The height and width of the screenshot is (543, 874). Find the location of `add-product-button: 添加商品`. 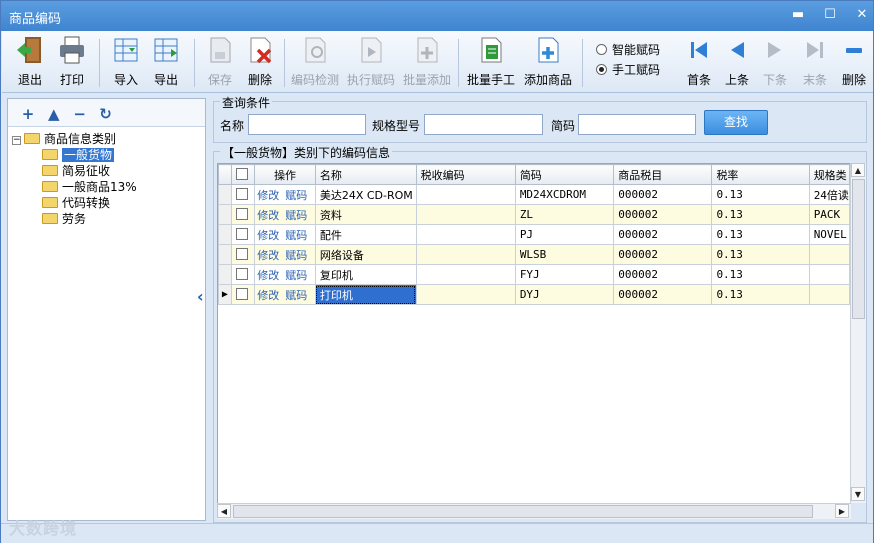

add-product-button: 添加商品 is located at coordinates (548, 63).